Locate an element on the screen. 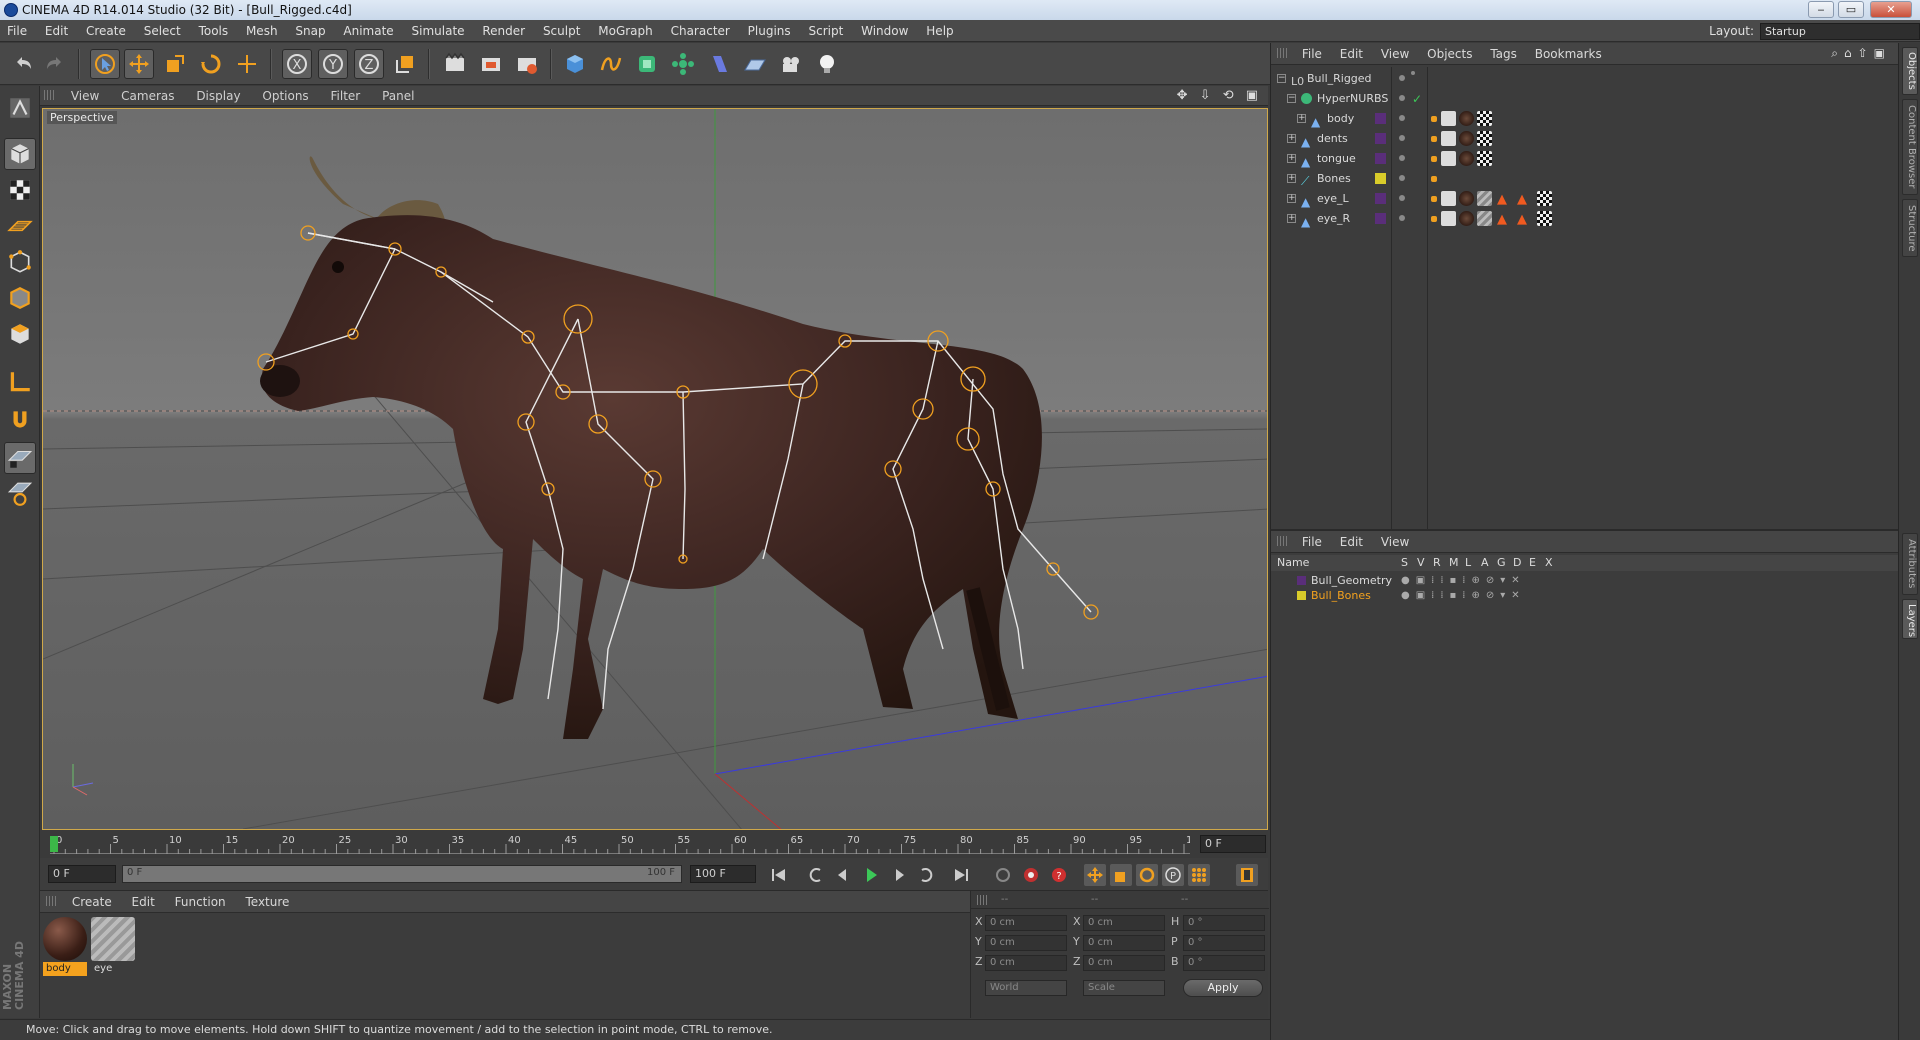  texture-mode-icon is located at coordinates (20, 190).